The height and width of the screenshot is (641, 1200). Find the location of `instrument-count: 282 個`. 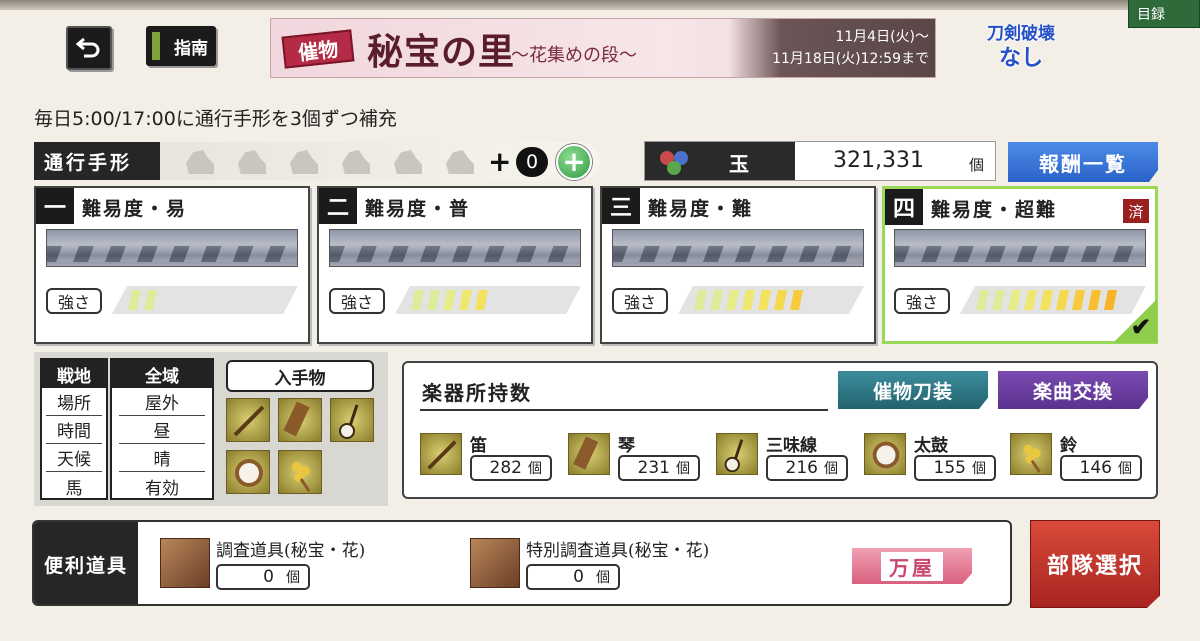

instrument-count: 282 個 is located at coordinates (511, 468).